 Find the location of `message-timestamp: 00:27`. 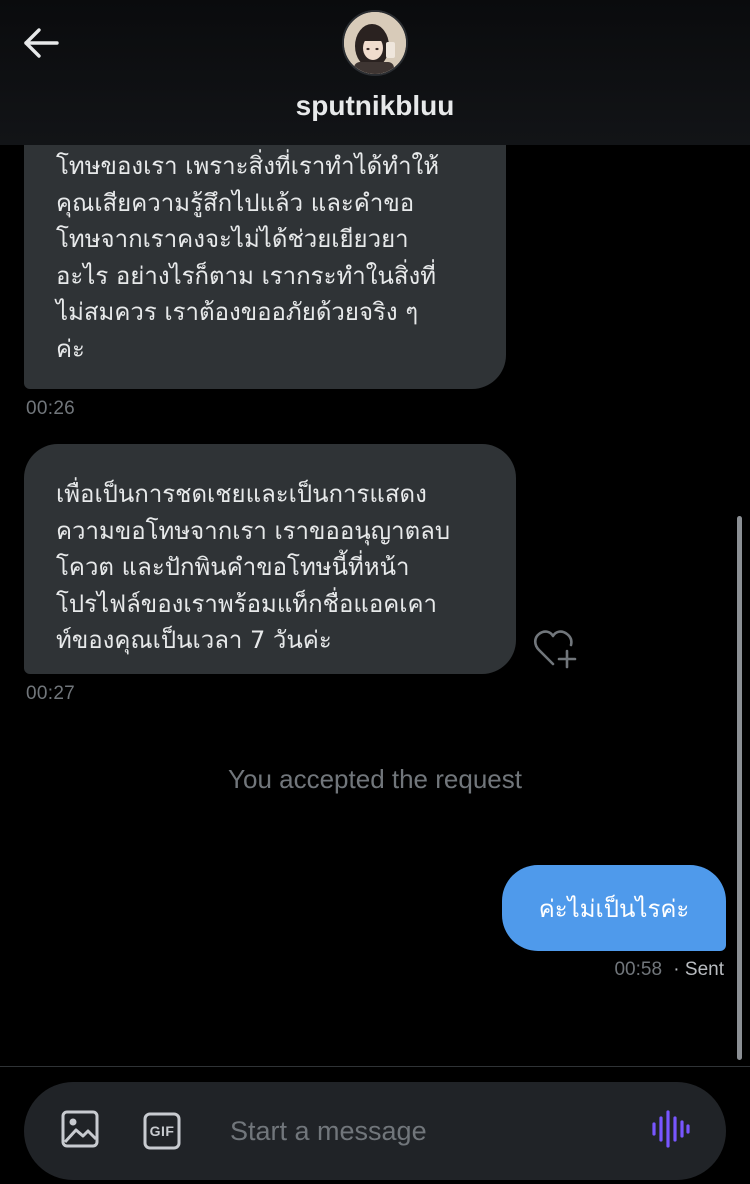

message-timestamp: 00:27 is located at coordinates (51, 693).